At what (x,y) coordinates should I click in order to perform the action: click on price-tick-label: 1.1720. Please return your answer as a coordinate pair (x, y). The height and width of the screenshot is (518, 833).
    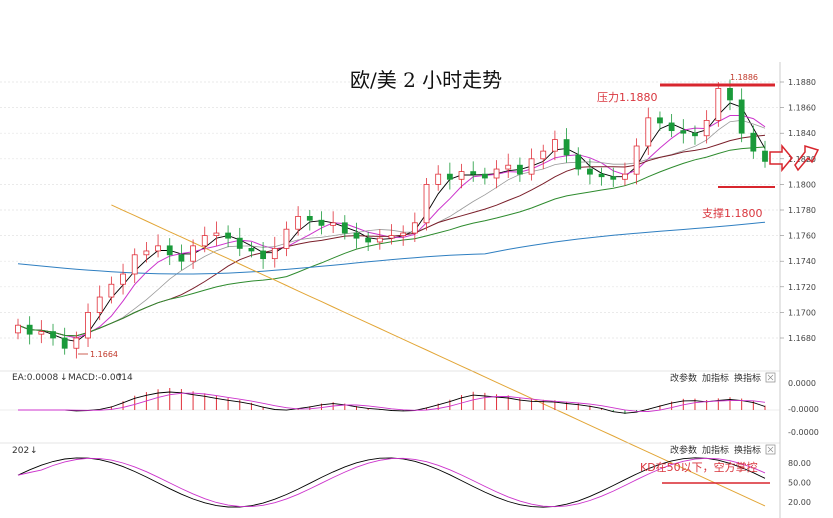
    Looking at the image, I should click on (802, 287).